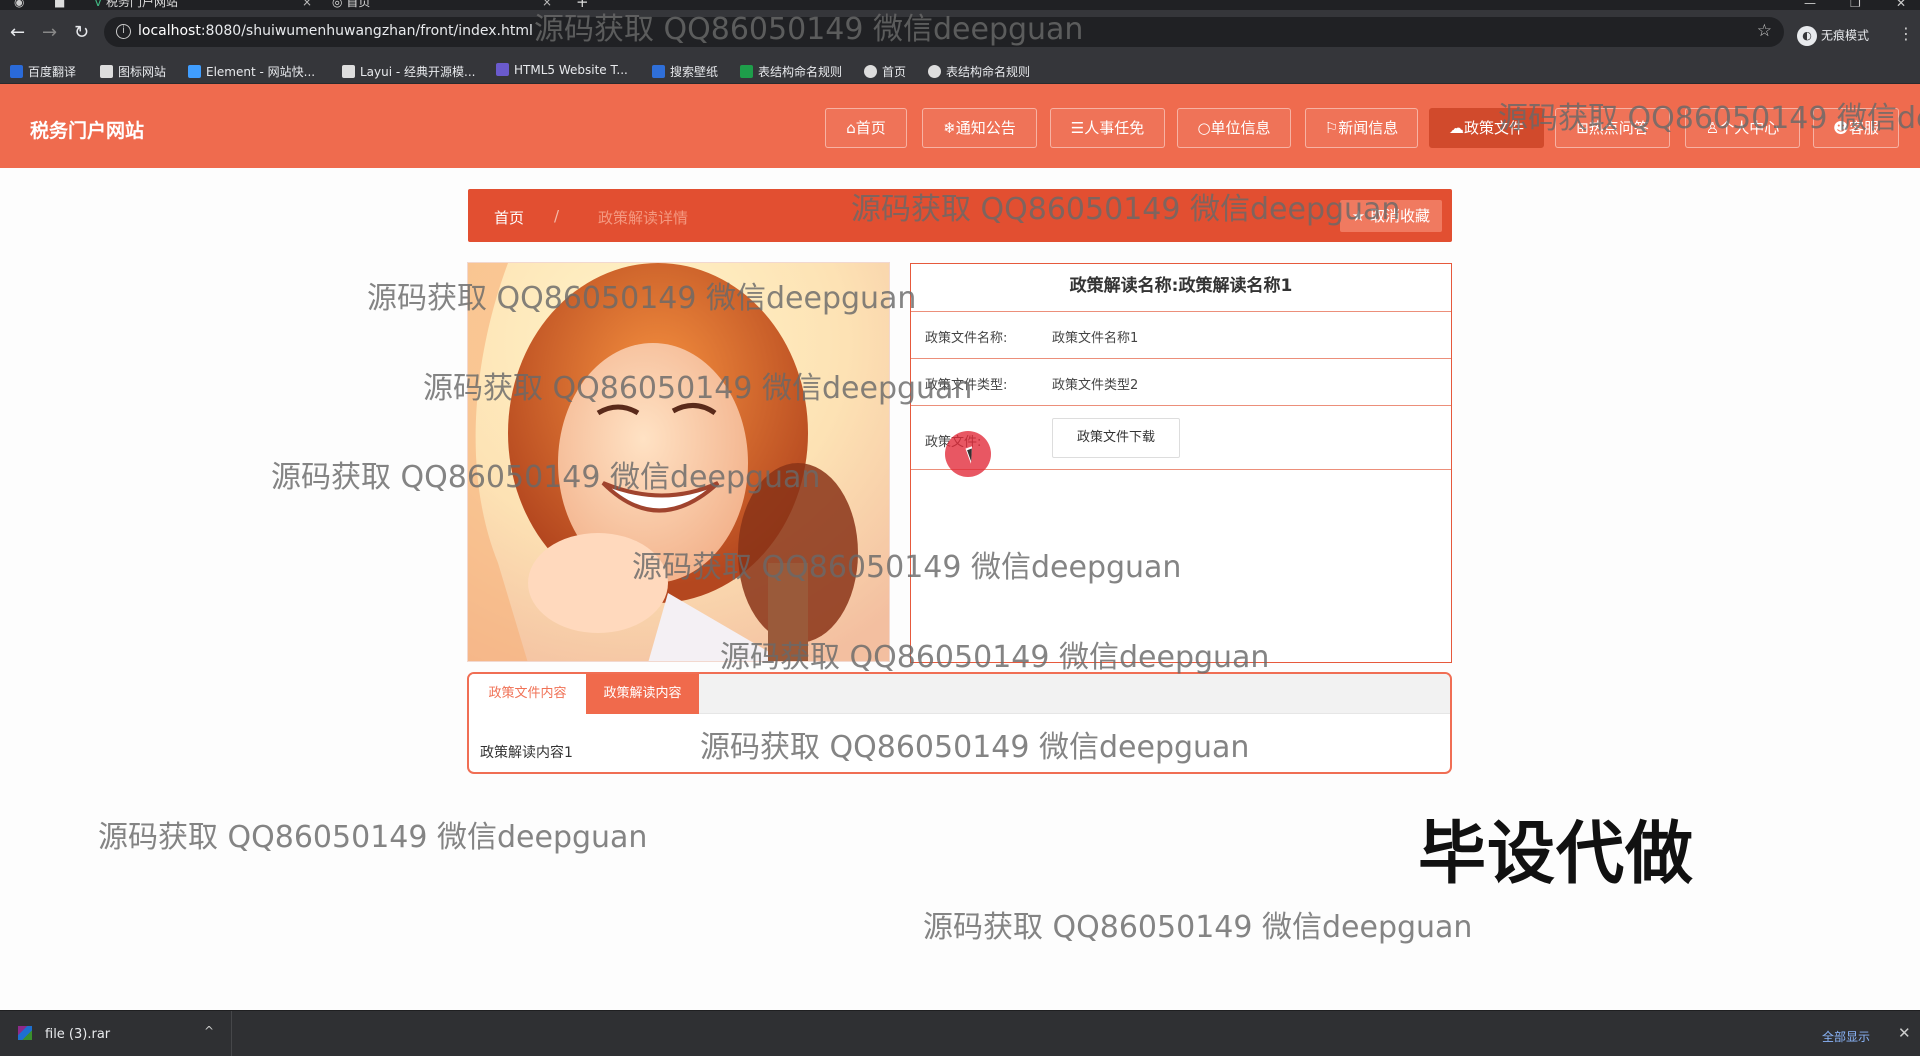  I want to click on tab-tax-portal: V 税务门户网站 ×, so click(203, 5).